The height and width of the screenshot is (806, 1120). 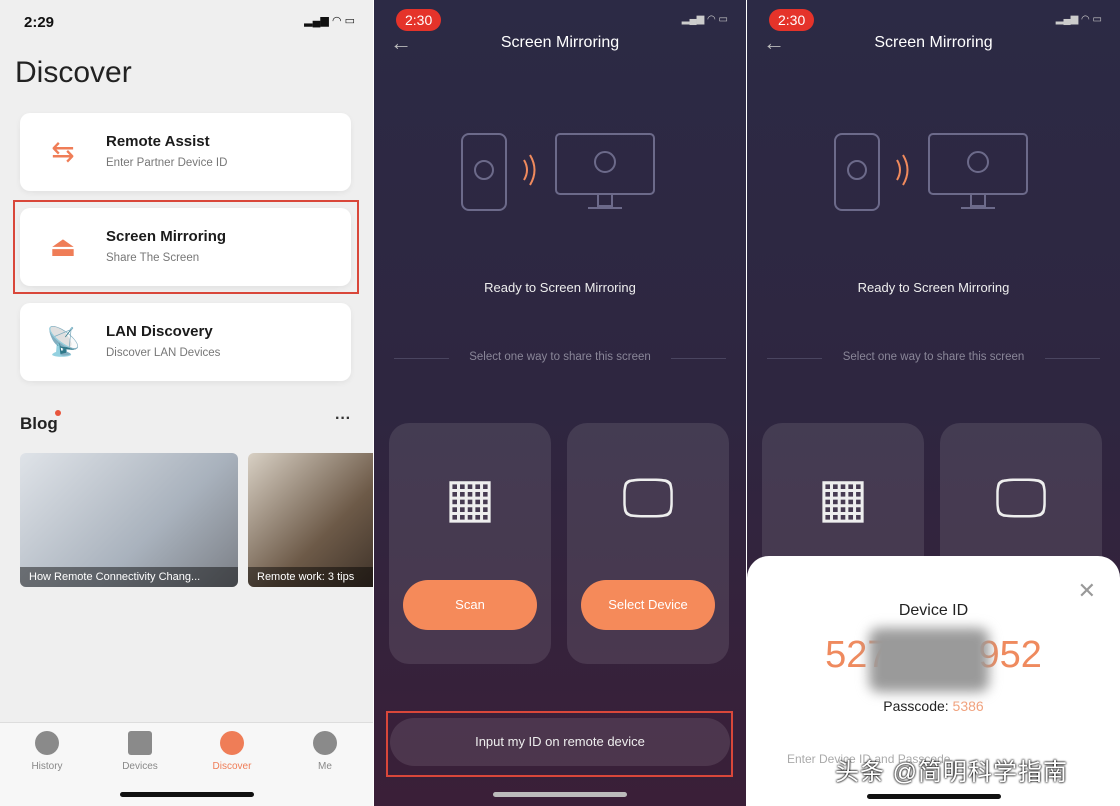 What do you see at coordinates (929, 660) in the screenshot?
I see `redaction-blur` at bounding box center [929, 660].